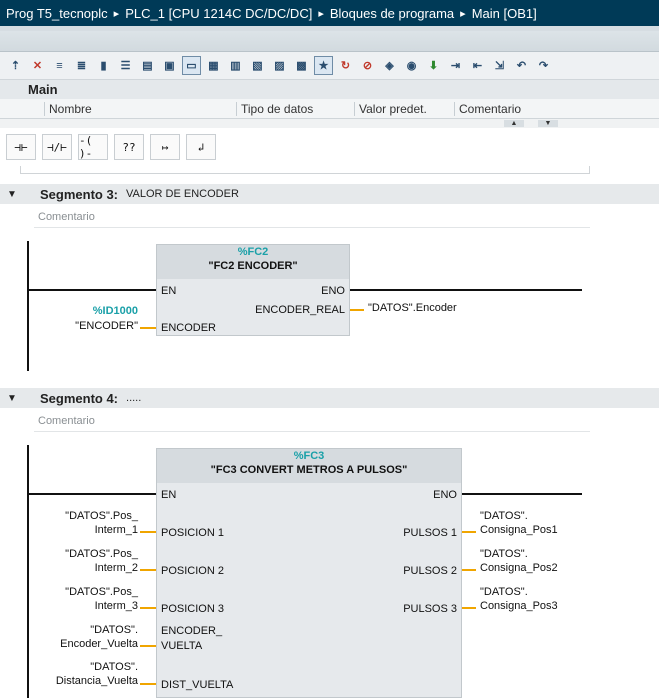  I want to click on fc3-output-pin: PULSOS 2, so click(430, 571).